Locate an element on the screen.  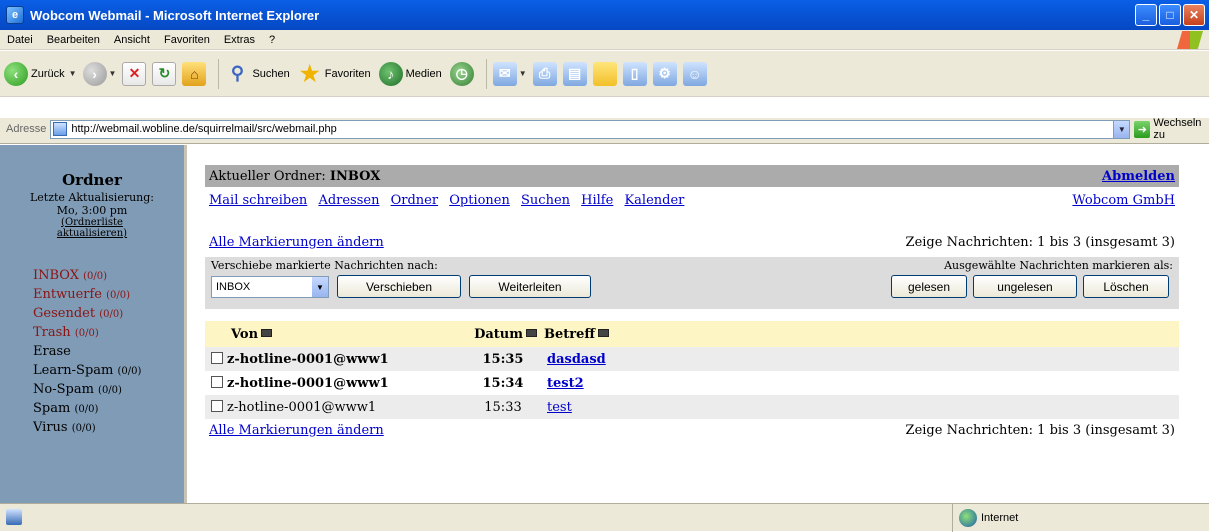
toggle-all-link: Alle Markierungen ändern is located at coordinates (296, 246).